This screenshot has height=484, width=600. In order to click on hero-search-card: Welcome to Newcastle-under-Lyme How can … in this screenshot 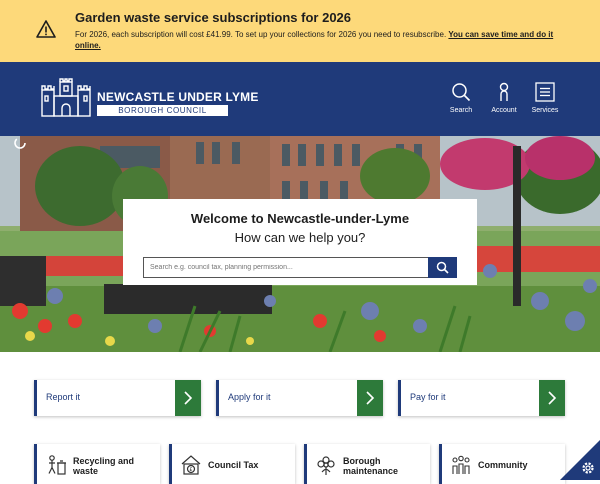, I will do `click(300, 242)`.